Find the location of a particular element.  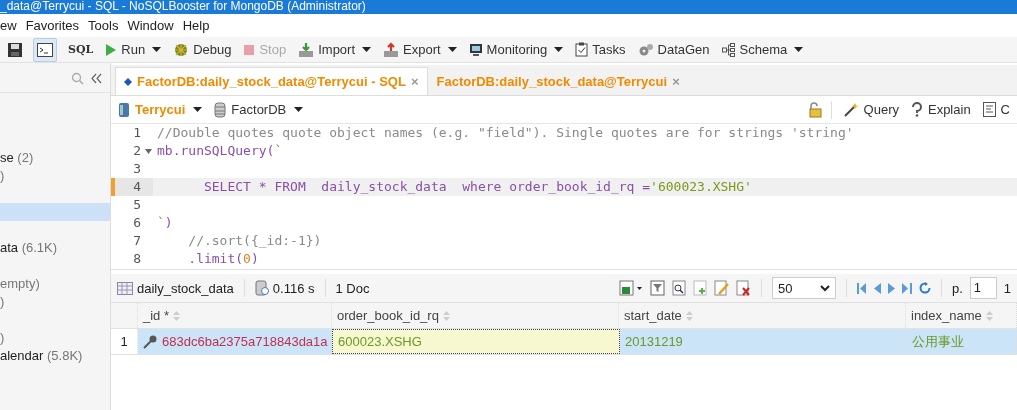

page-label: p. is located at coordinates (957, 288).